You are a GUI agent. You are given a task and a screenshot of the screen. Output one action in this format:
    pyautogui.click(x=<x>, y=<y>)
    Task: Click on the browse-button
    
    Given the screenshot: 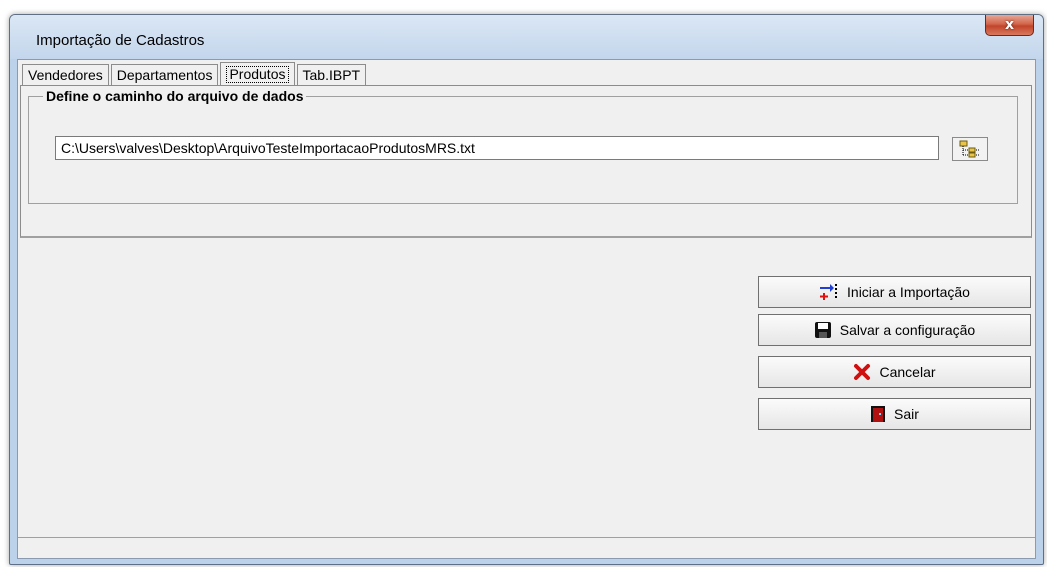 What is the action you would take?
    pyautogui.click(x=970, y=149)
    